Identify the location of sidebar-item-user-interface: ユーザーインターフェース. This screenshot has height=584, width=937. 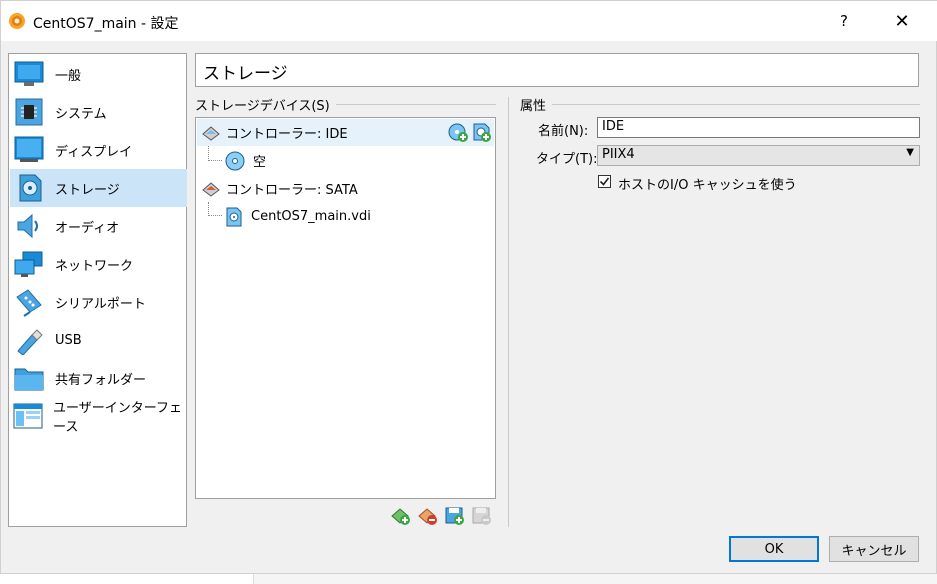
(98, 416).